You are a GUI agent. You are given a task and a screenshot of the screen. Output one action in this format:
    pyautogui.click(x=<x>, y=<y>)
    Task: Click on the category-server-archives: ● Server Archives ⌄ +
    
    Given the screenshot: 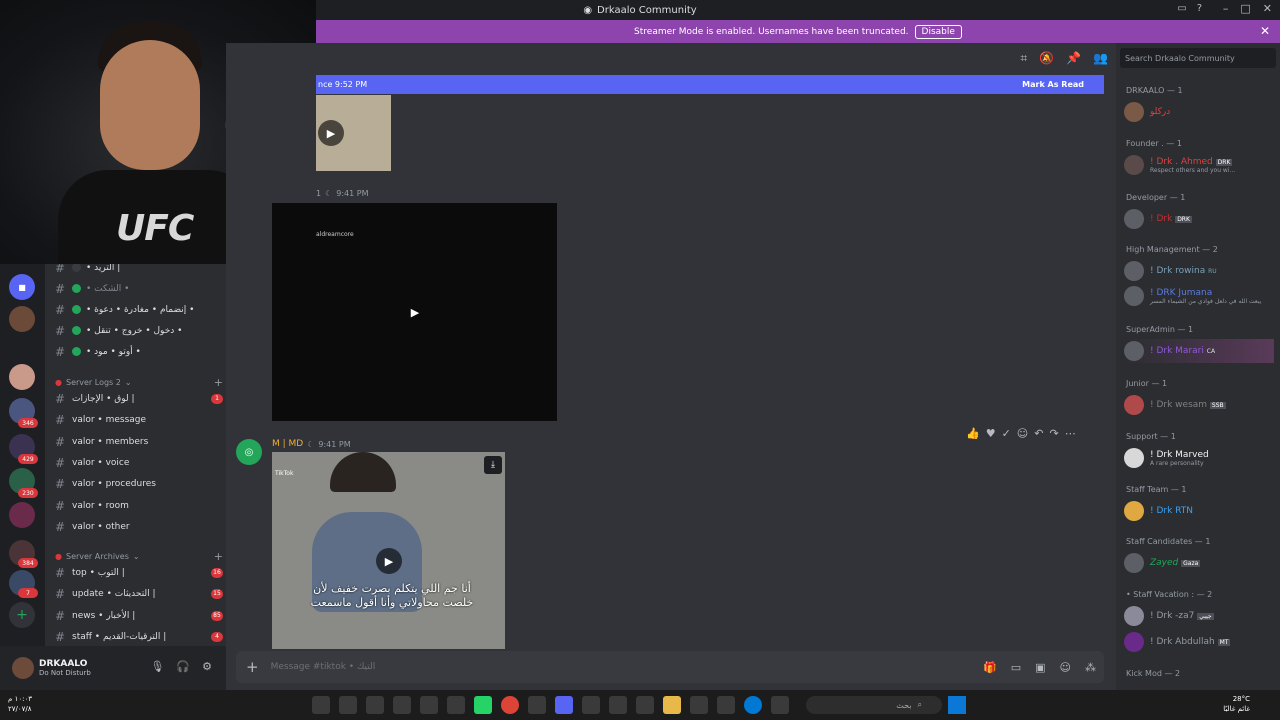 What is the action you would take?
    pyautogui.click(x=139, y=556)
    